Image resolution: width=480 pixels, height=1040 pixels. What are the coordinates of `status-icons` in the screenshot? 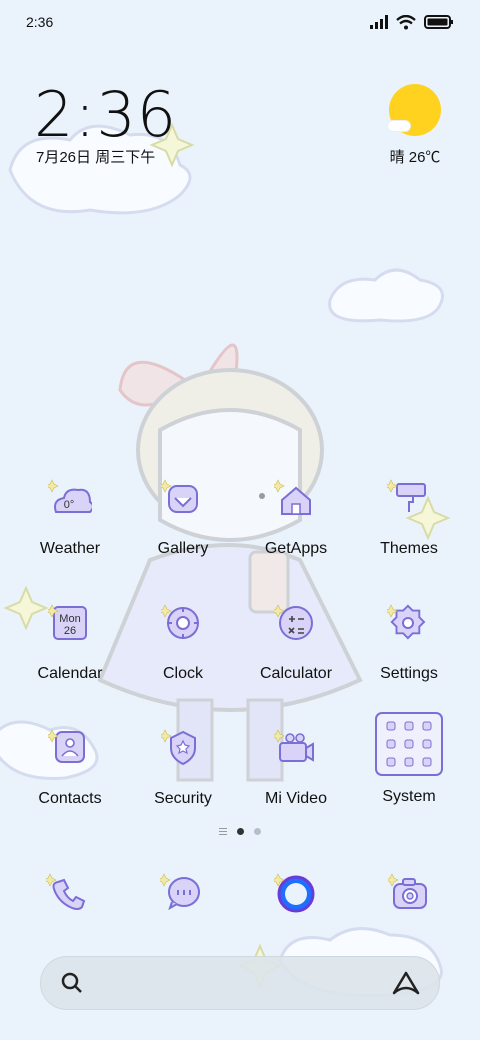 It's located at (412, 22).